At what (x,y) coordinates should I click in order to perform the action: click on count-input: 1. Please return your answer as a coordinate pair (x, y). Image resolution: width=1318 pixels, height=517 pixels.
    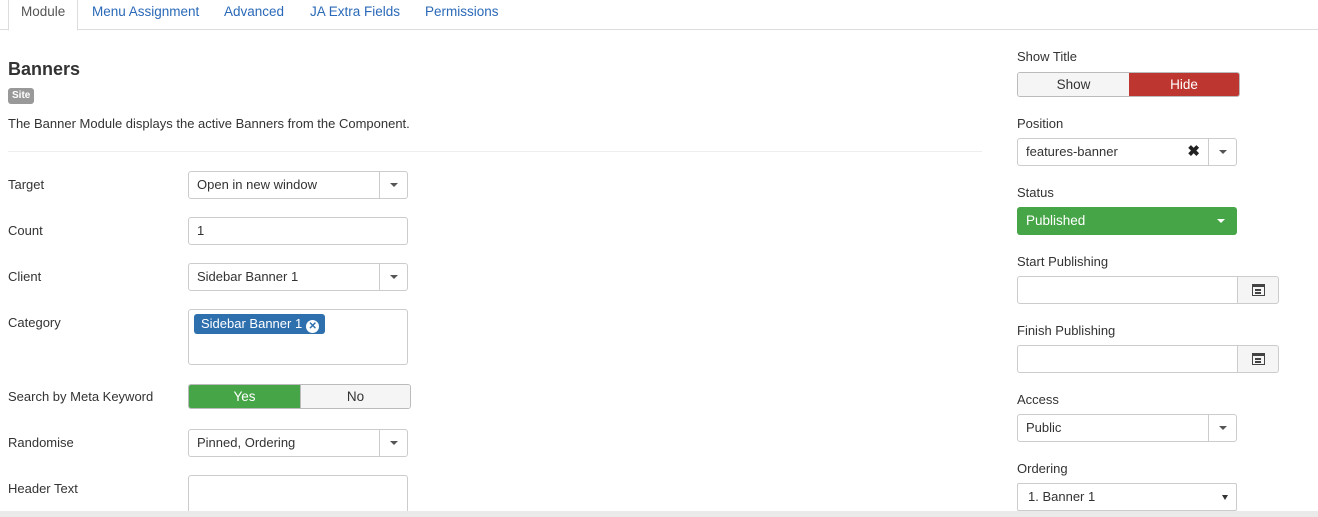
    Looking at the image, I should click on (298, 231).